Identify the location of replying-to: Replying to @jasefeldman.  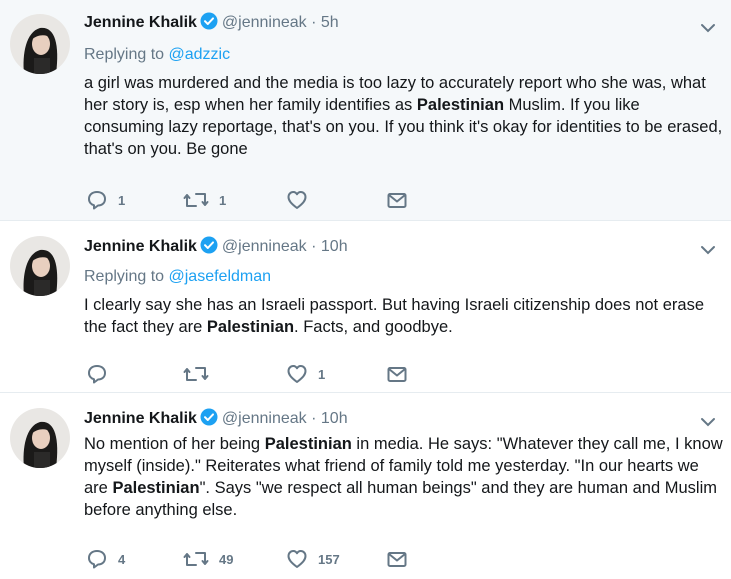
(177, 277).